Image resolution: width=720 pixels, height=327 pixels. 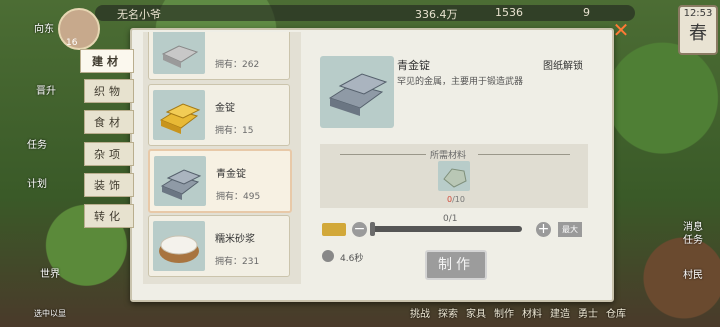 What do you see at coordinates (413, 65) in the screenshot?
I see `detail-item-name: 青金锭` at bounding box center [413, 65].